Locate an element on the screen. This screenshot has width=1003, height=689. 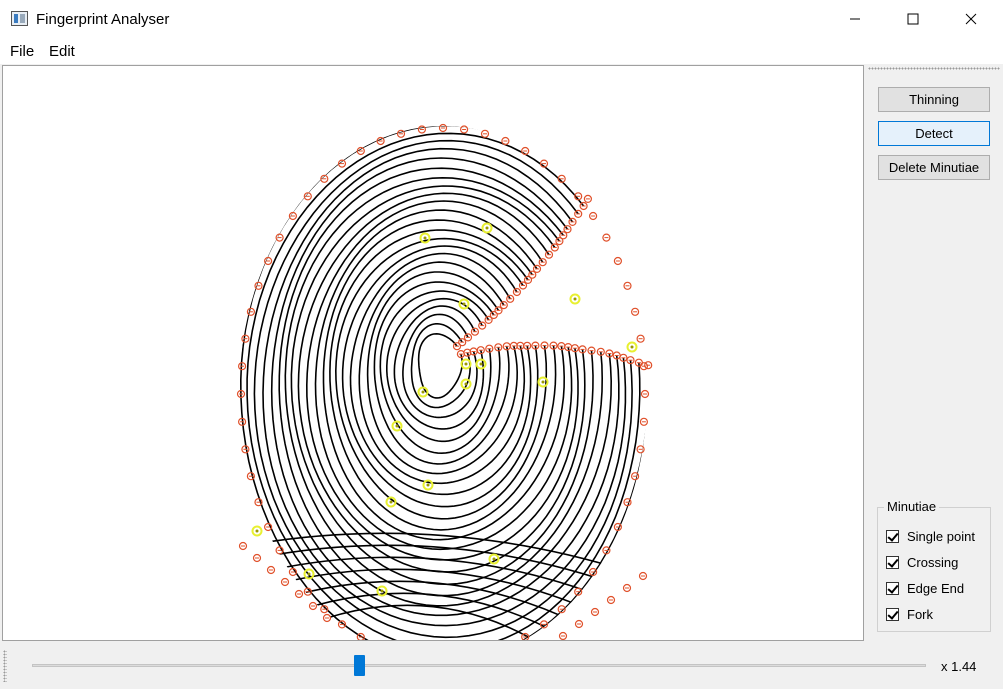
toolbar-grip is located at coordinates (5, 666).